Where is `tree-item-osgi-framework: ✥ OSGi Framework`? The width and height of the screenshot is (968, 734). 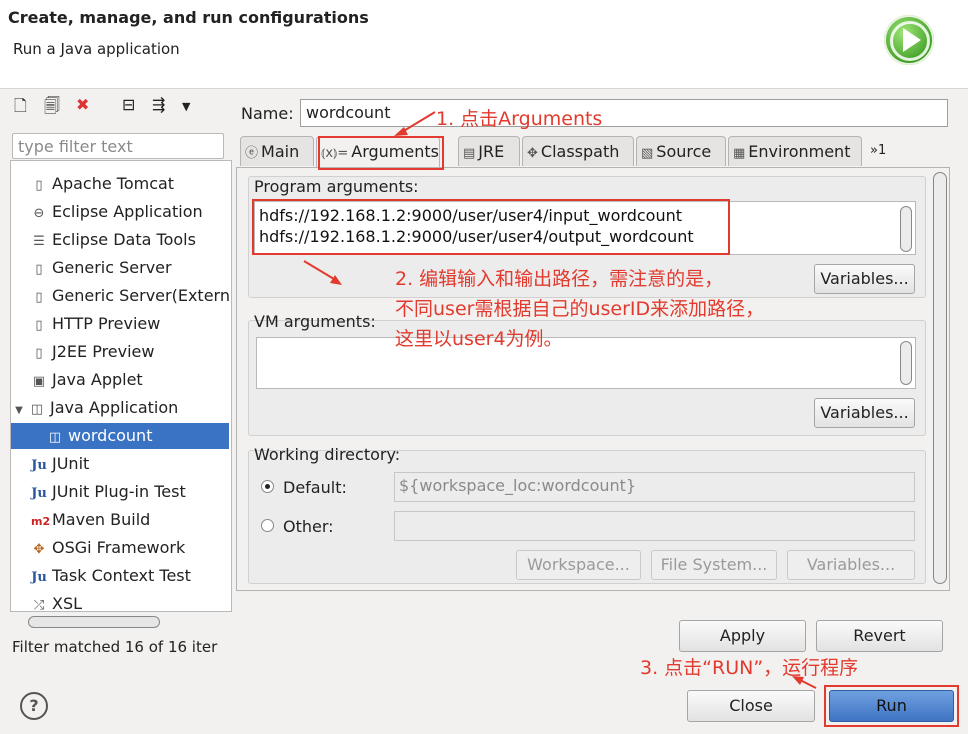 tree-item-osgi-framework: ✥ OSGi Framework is located at coordinates (108, 548).